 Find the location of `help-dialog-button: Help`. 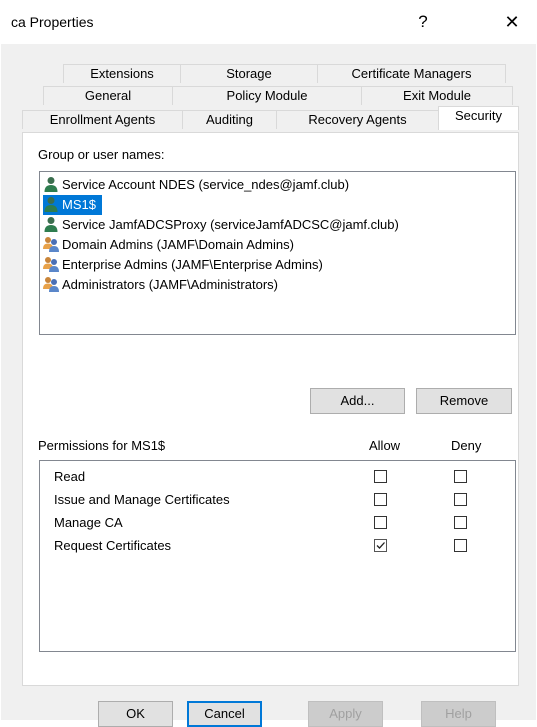

help-dialog-button: Help is located at coordinates (458, 714).